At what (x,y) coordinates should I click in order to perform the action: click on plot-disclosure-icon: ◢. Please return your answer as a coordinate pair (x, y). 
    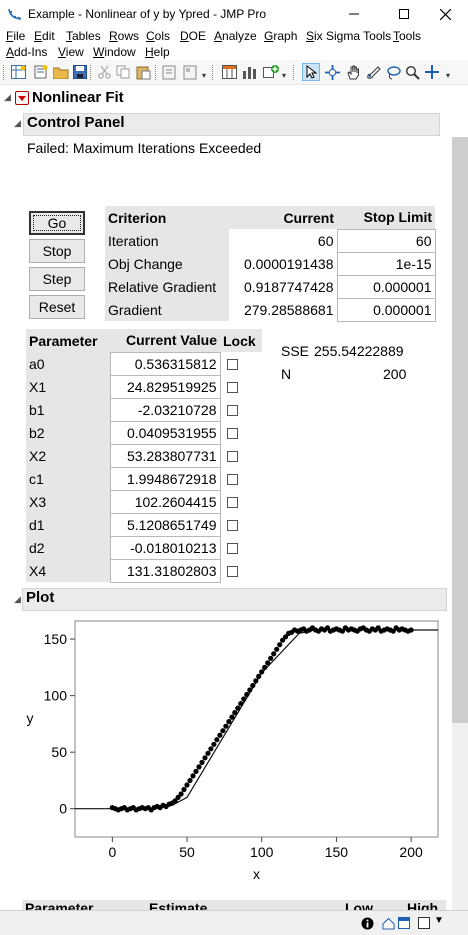
    Looking at the image, I should click on (17, 599).